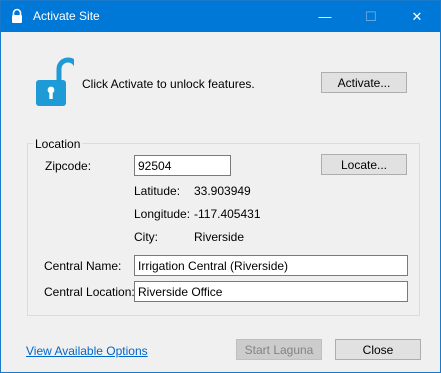 The image size is (441, 373). I want to click on central-location-input, so click(271, 291).